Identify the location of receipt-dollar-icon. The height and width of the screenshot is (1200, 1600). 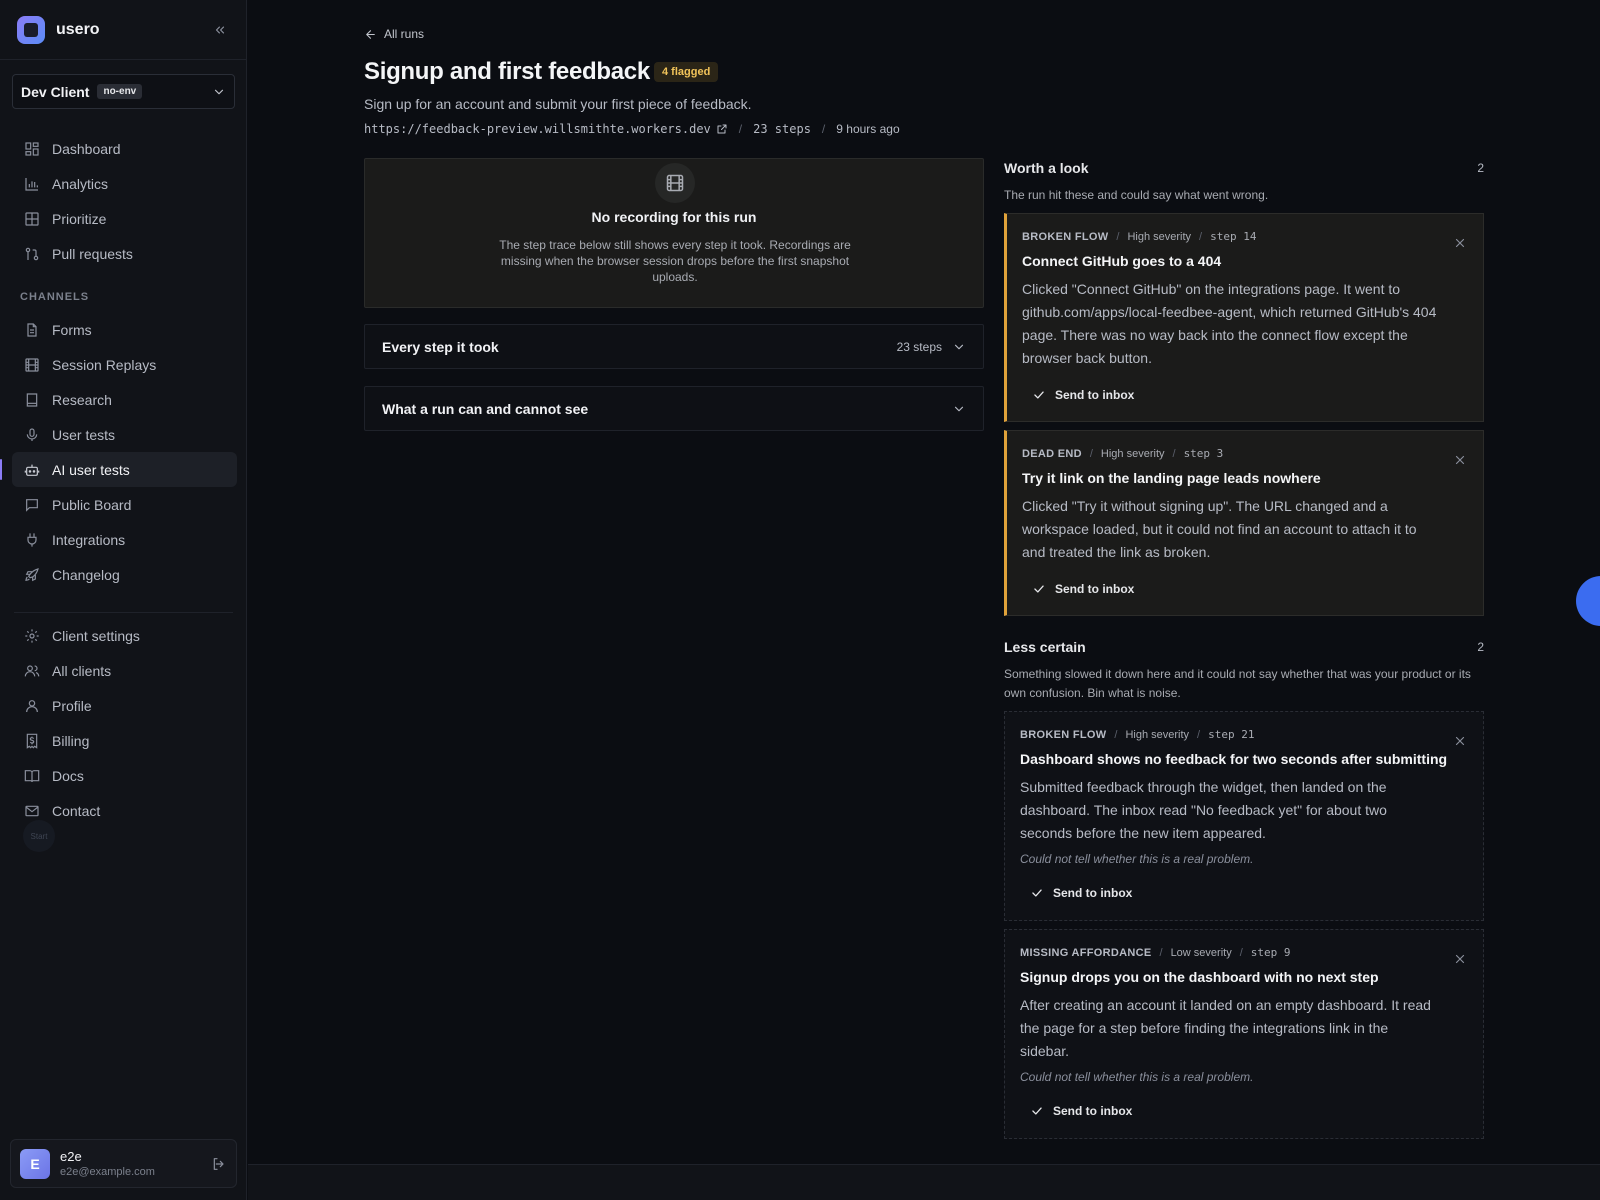
(32, 741).